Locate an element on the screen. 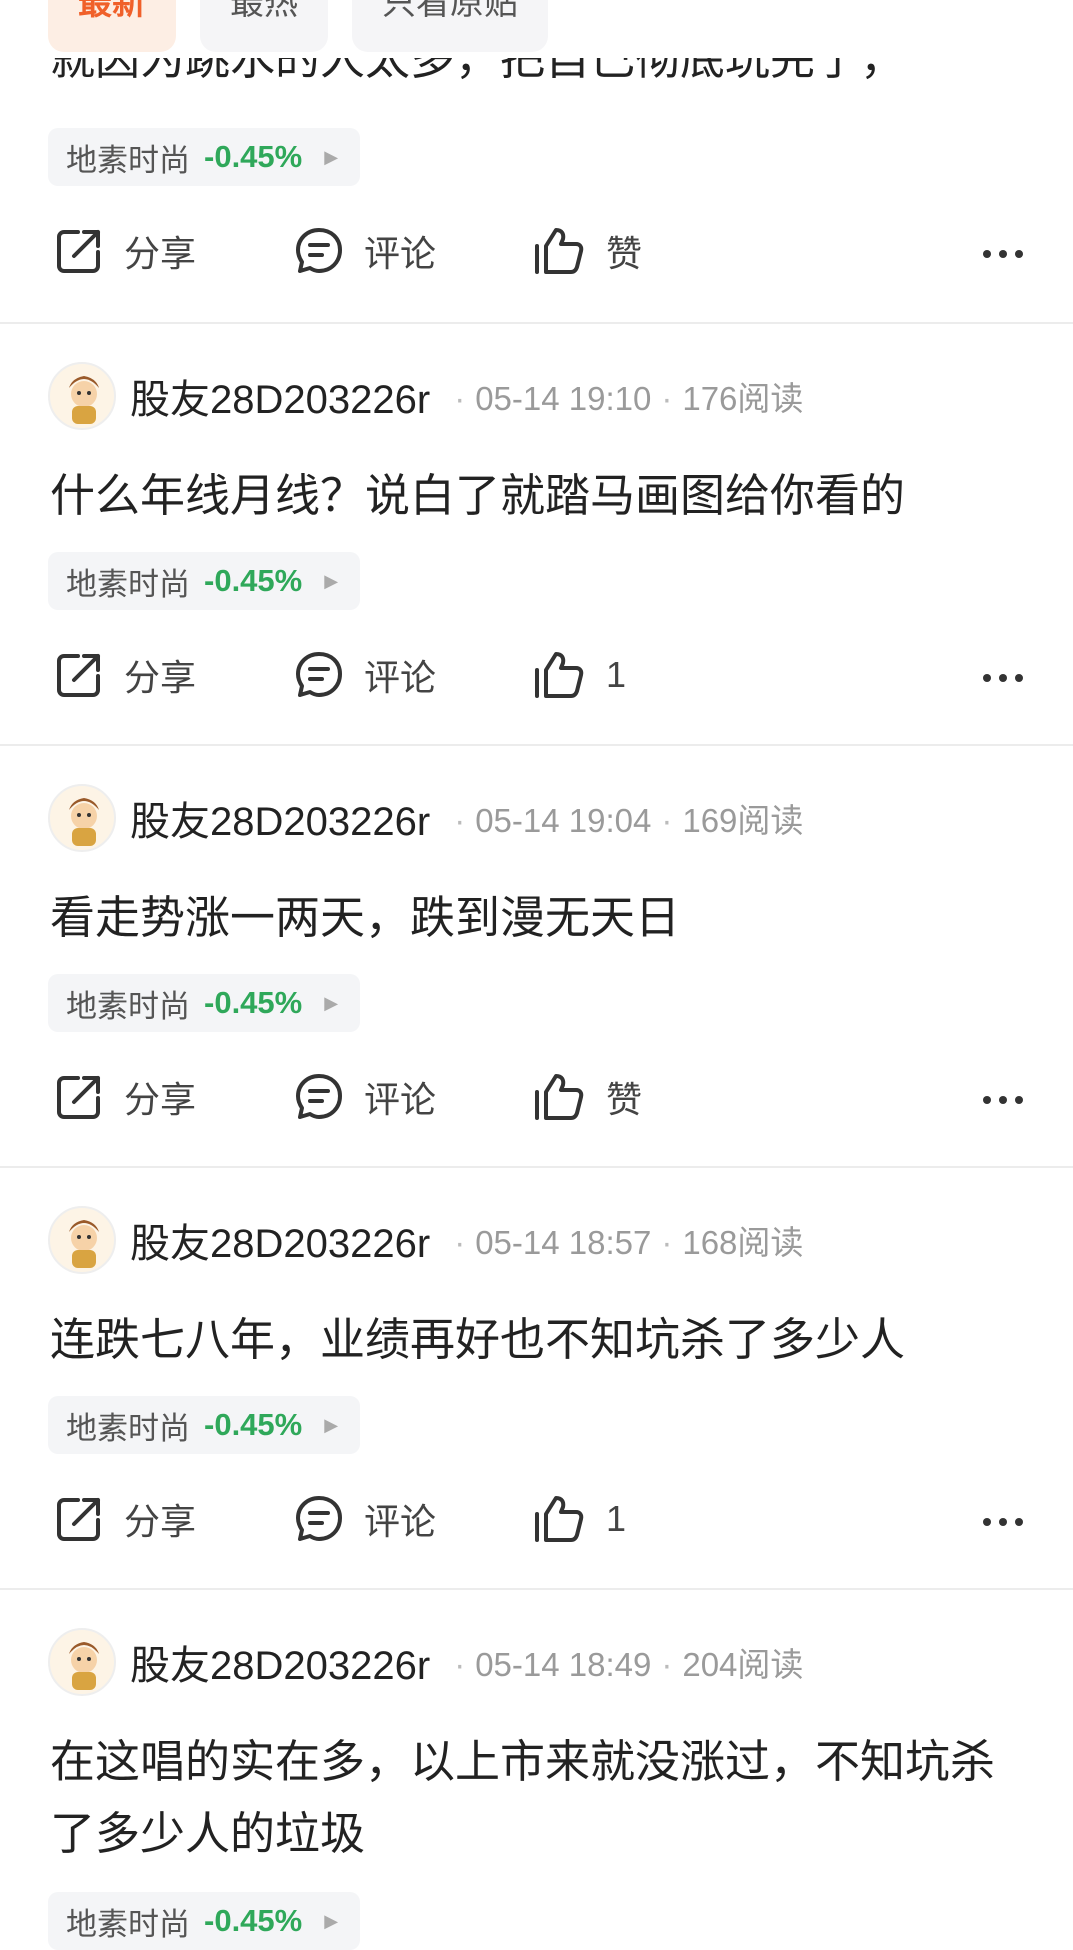 This screenshot has height=1950, width=1073. post-reads: 169阅读 is located at coordinates (743, 820).